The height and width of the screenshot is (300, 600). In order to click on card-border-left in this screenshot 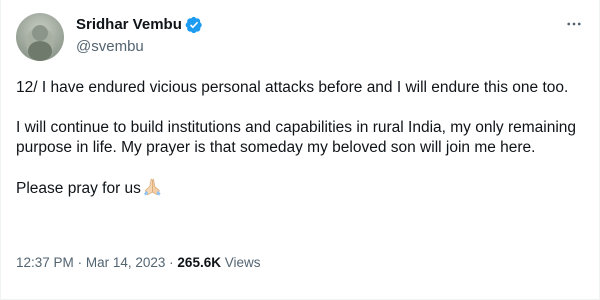, I will do `click(0, 150)`.